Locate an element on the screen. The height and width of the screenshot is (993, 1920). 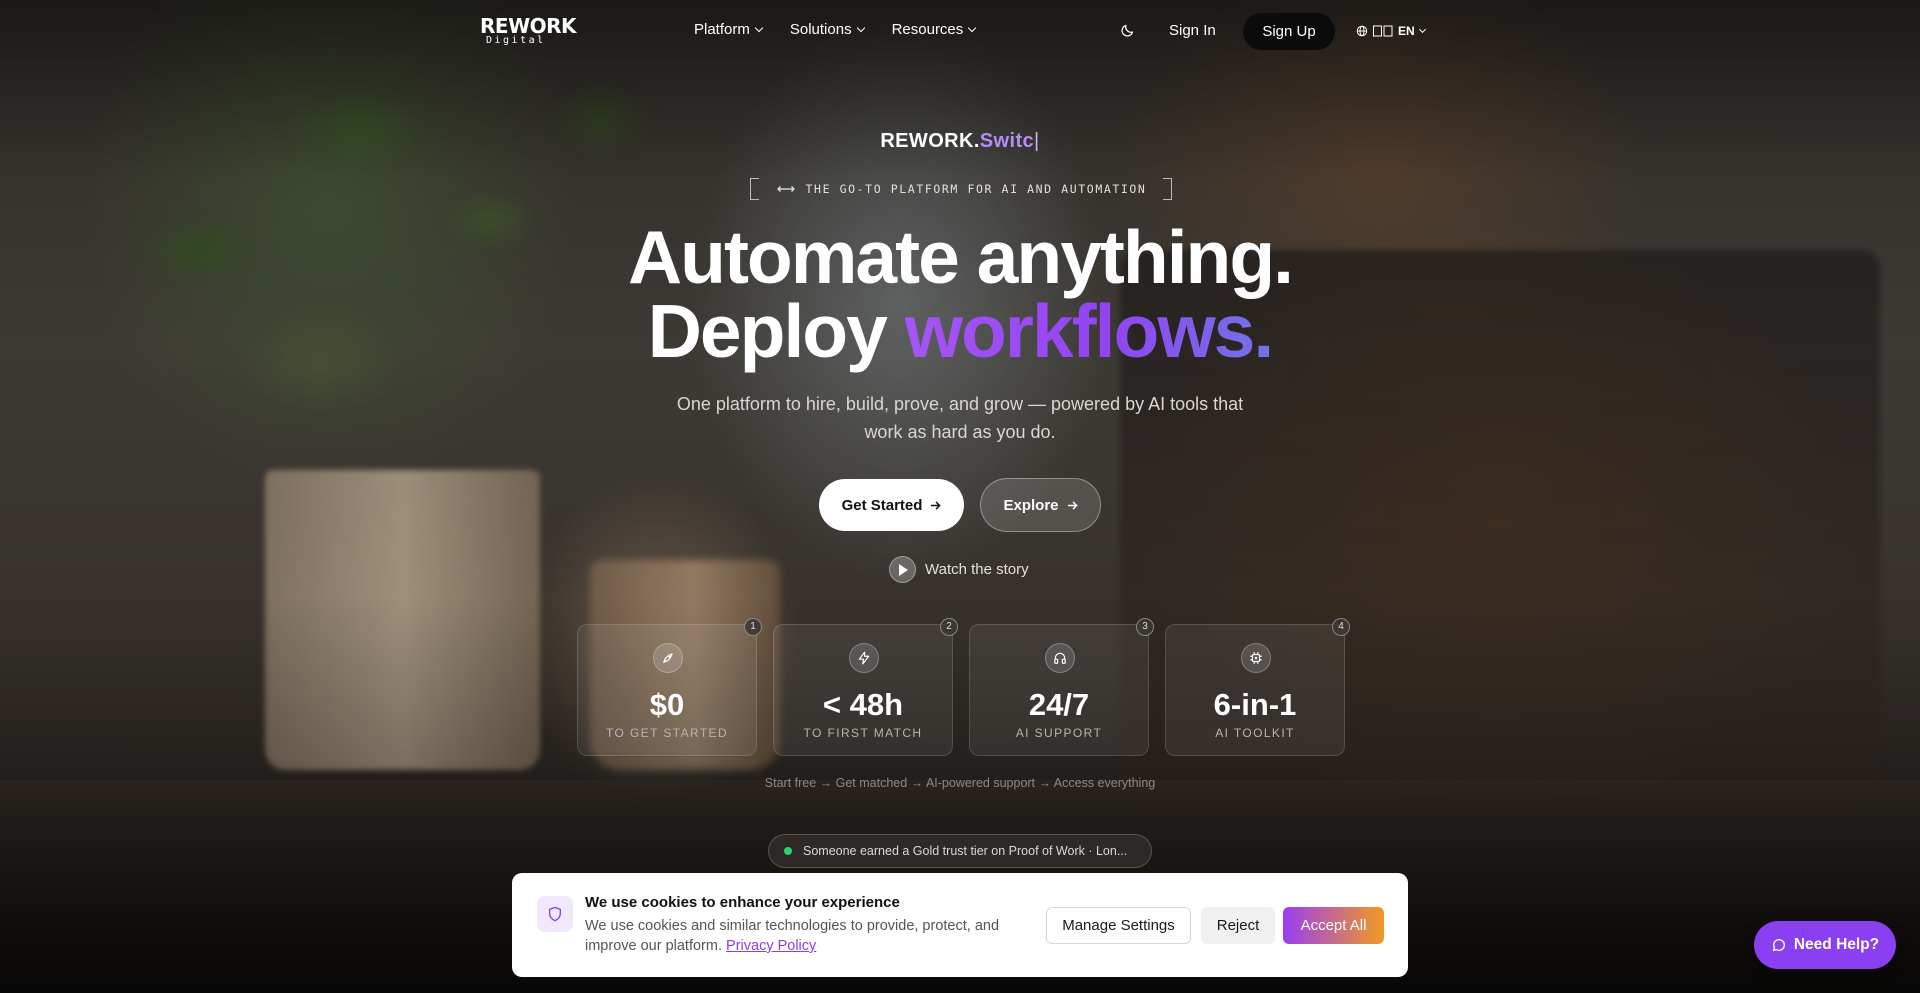
step-badge: 1 is located at coordinates (753, 627).